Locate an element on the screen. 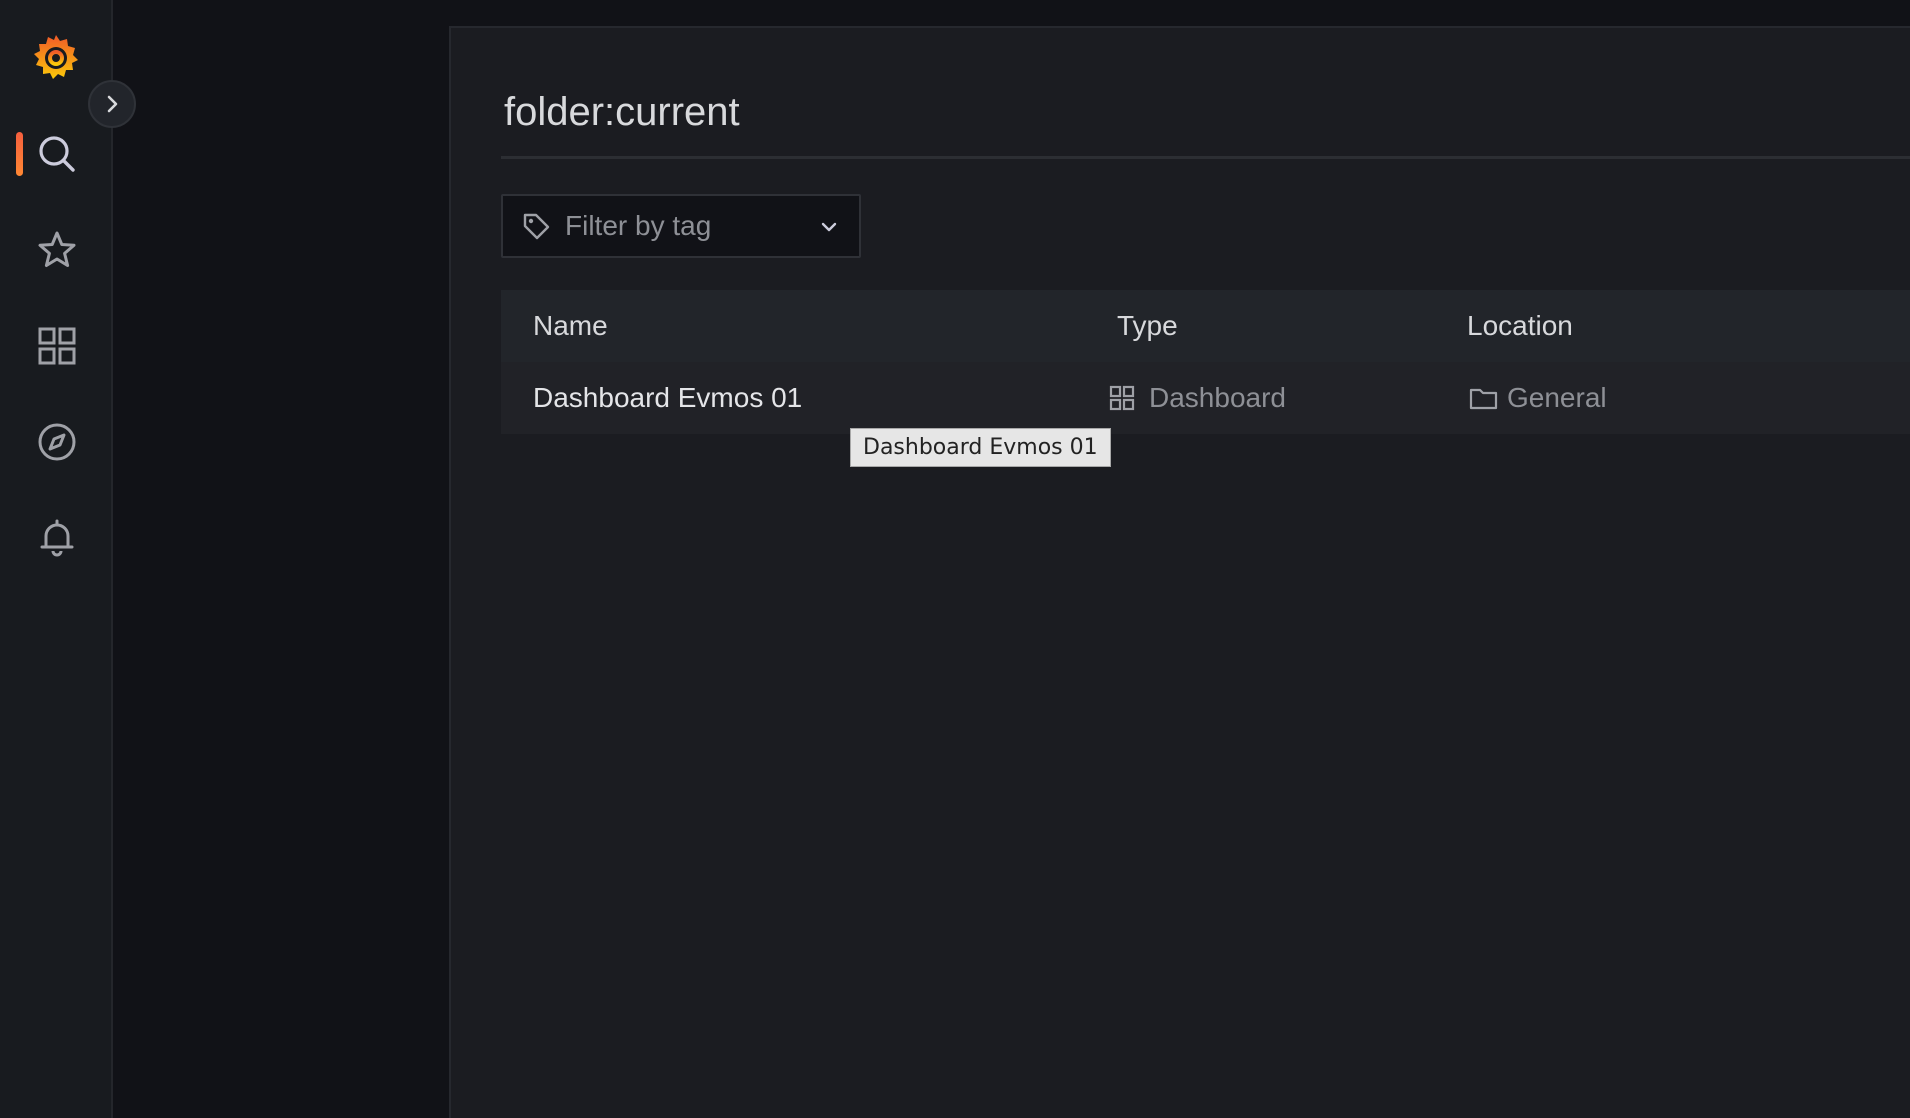 This screenshot has height=1118, width=1910. star-icon is located at coordinates (56, 249).